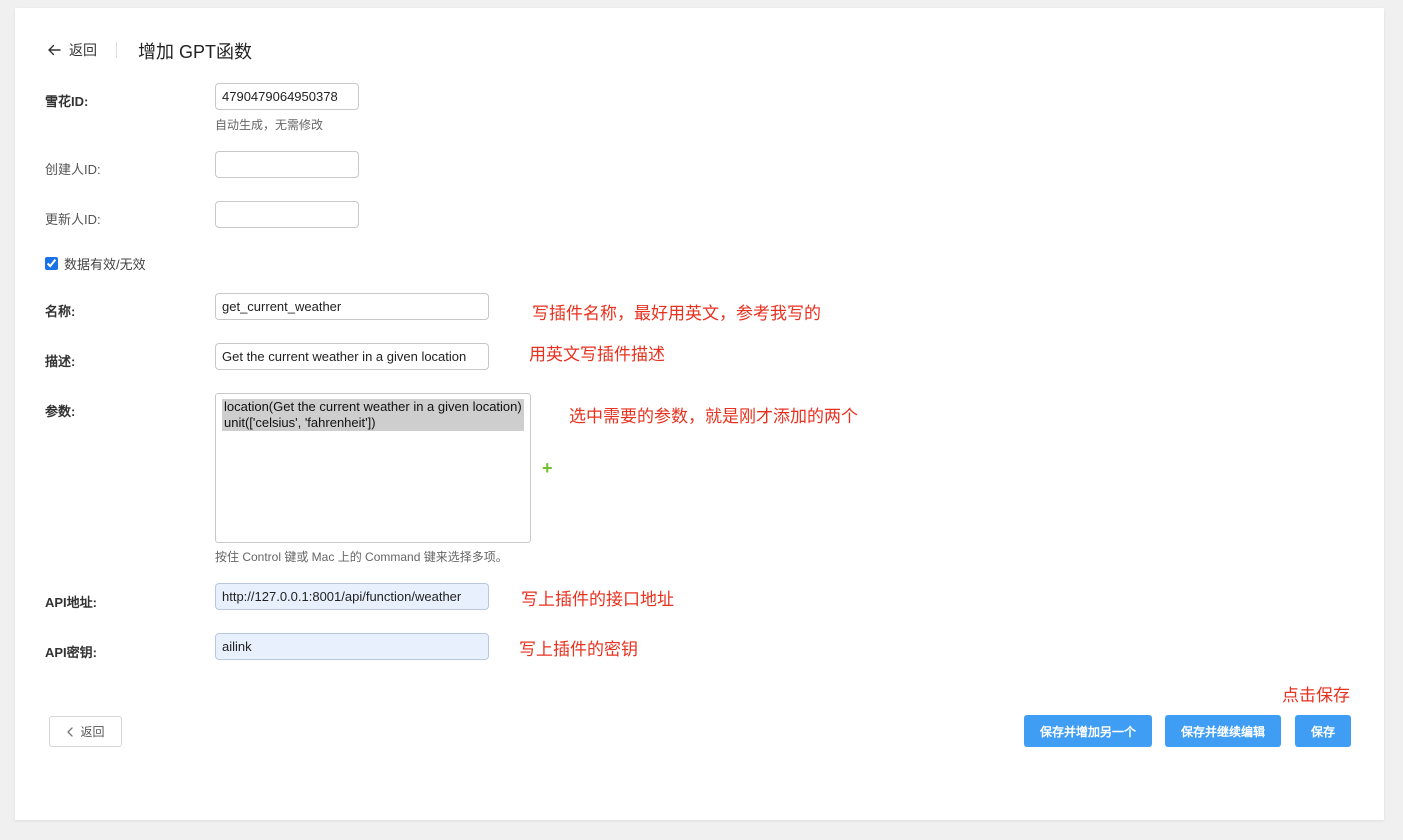 The height and width of the screenshot is (840, 1403). Describe the element at coordinates (54, 50) in the screenshot. I see `arrow-left-icon` at that location.